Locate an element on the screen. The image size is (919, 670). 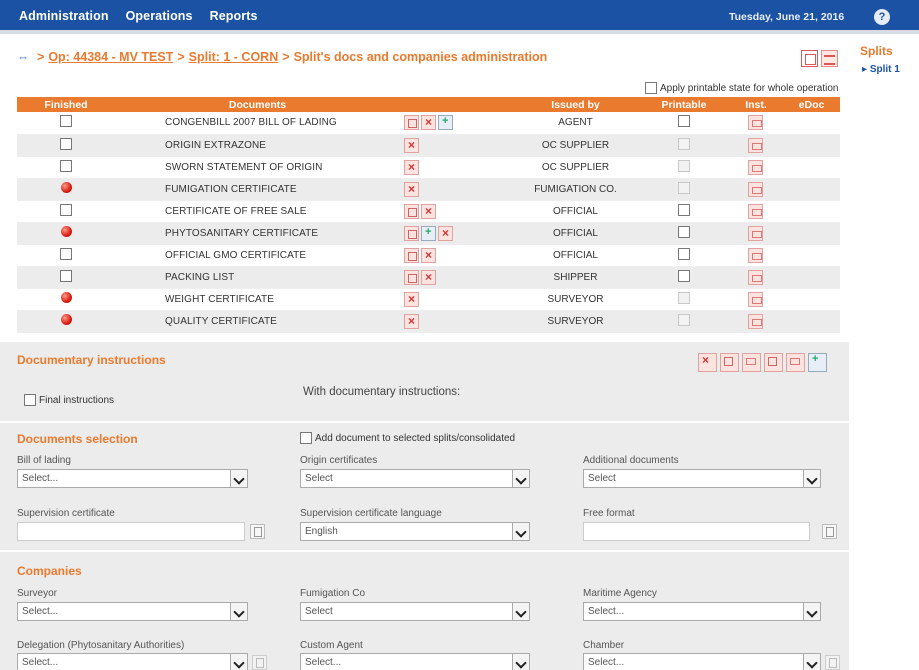
supervision-language-select: English is located at coordinates (415, 531).